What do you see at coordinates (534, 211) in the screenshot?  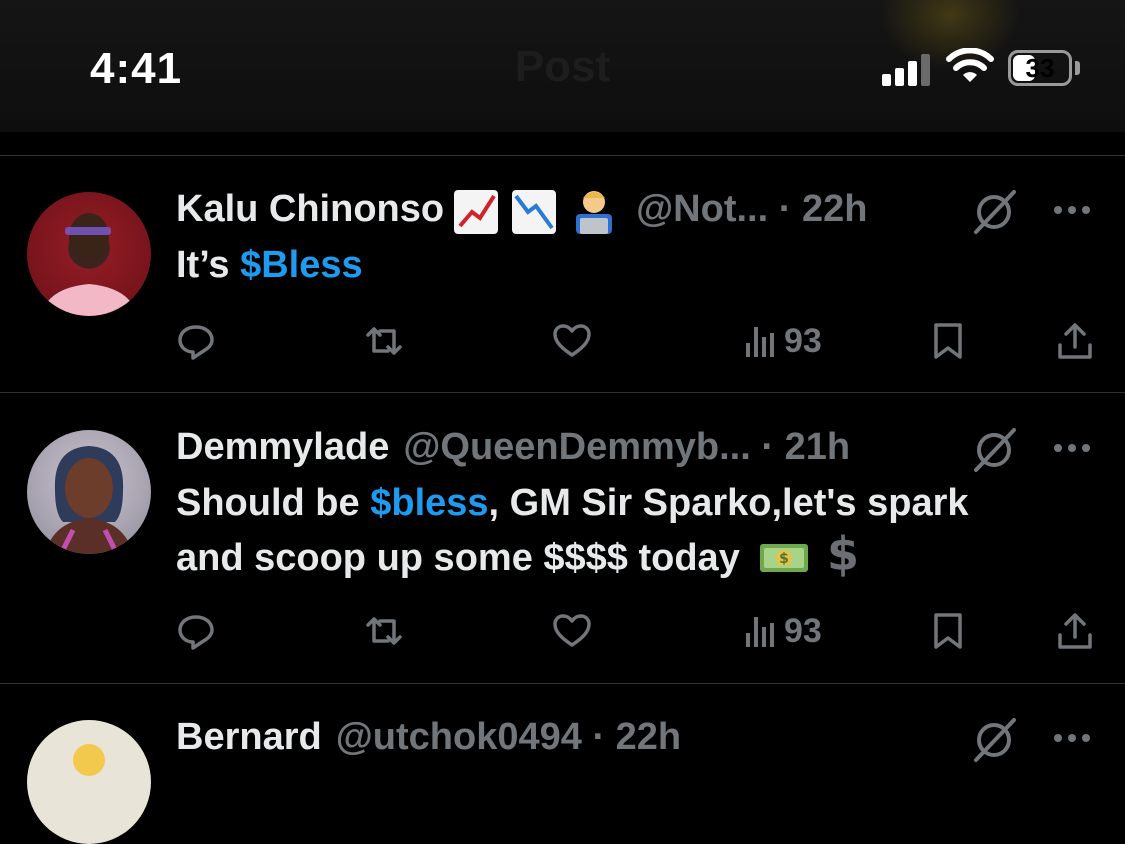 I see `chart-decreasing-emoji` at bounding box center [534, 211].